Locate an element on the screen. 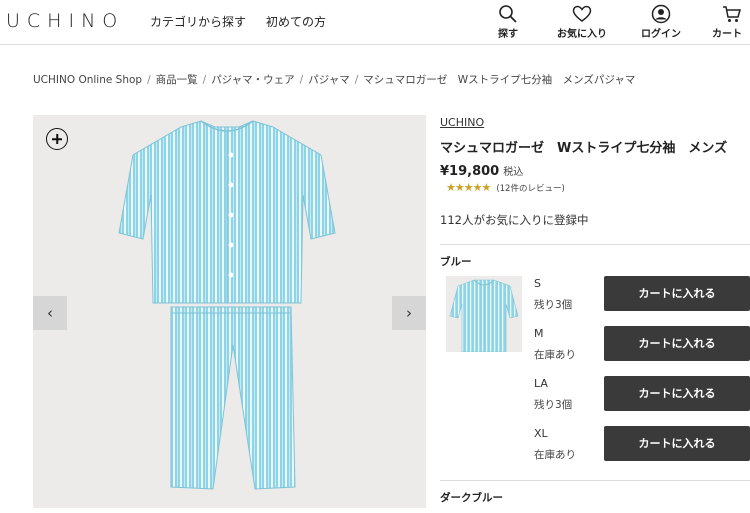 The height and width of the screenshot is (513, 750). user-icon is located at coordinates (661, 14).